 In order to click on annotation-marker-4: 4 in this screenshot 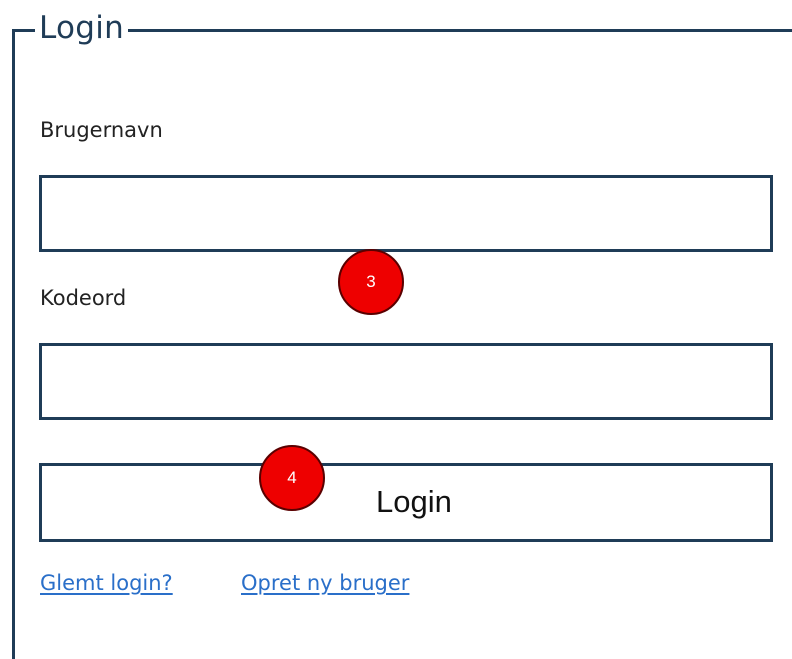, I will do `click(292, 478)`.